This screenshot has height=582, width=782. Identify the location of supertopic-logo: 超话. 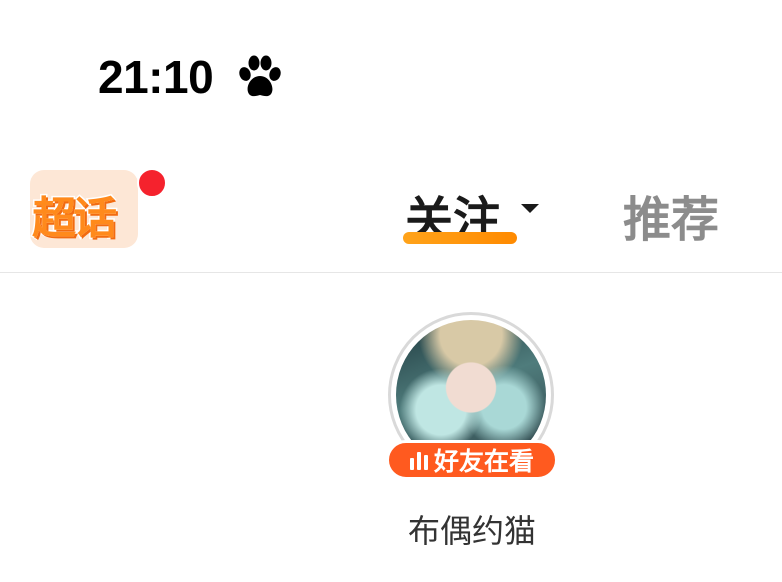
(100, 224).